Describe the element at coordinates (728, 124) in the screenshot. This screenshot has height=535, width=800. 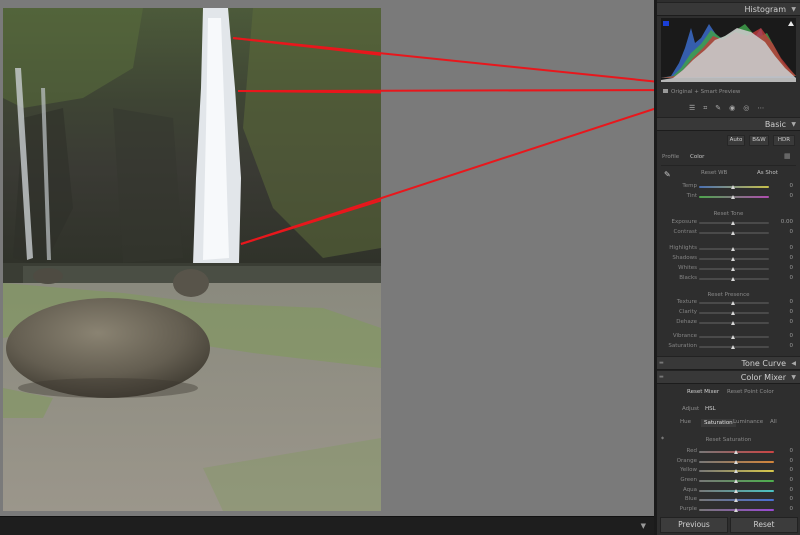
I see `basic-header: Basic ▼` at that location.